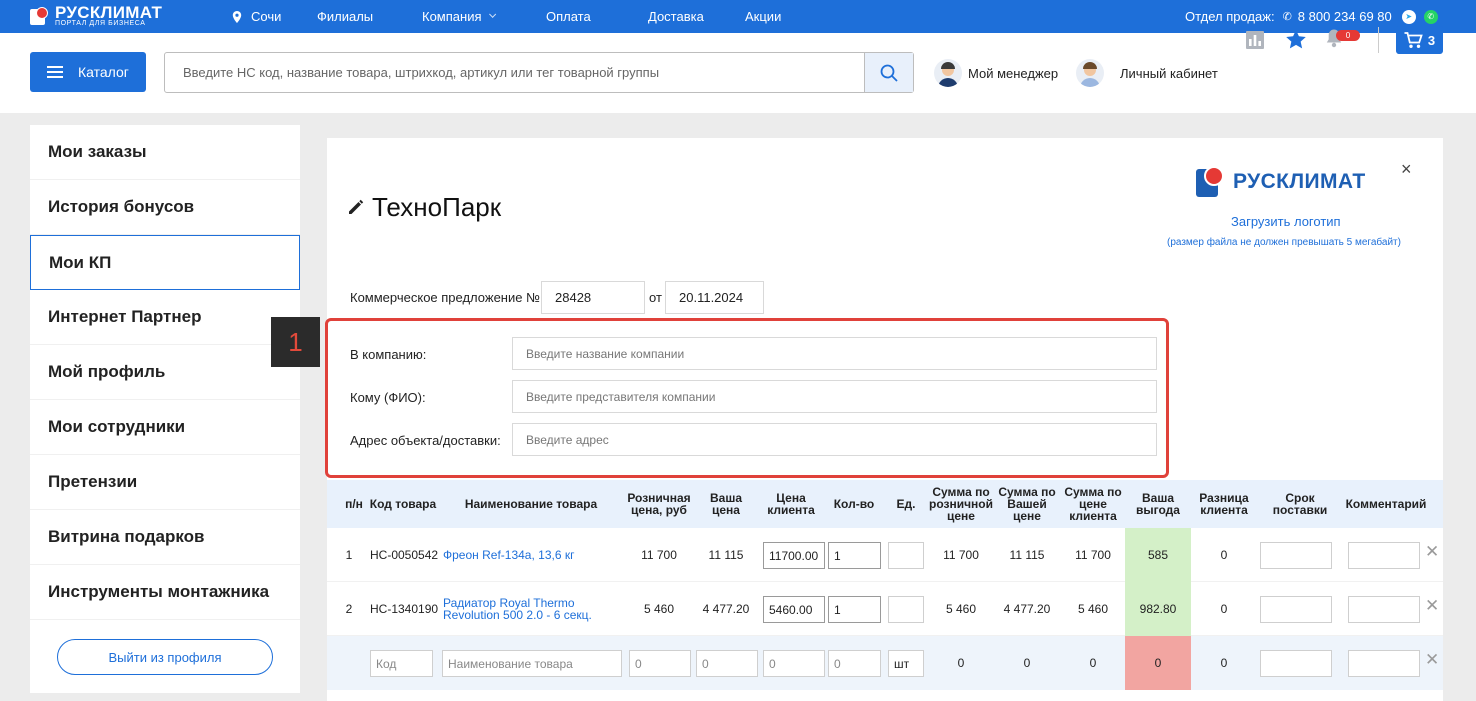 This screenshot has height=701, width=1476. Describe the element at coordinates (514, 72) in the screenshot. I see `search-input` at that location.